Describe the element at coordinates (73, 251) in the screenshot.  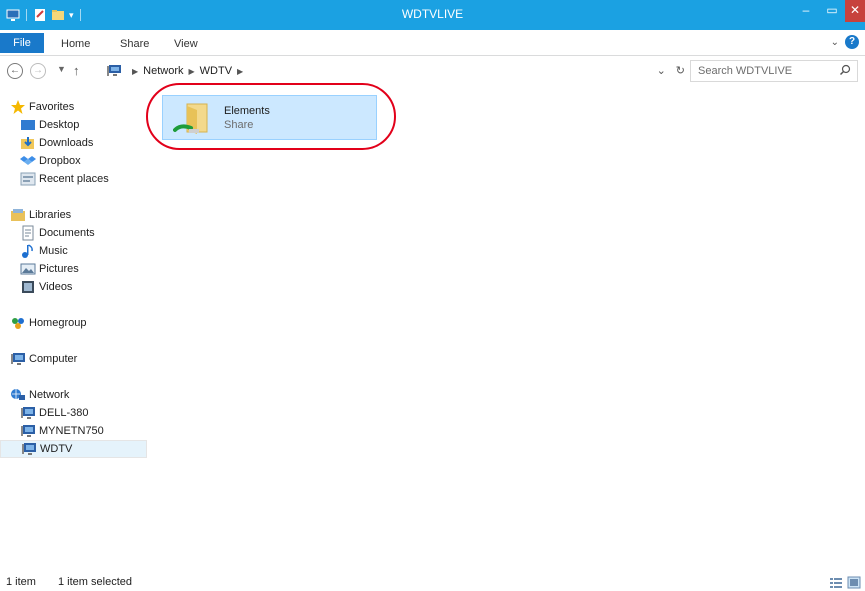
I see `nav-music: Music` at that location.